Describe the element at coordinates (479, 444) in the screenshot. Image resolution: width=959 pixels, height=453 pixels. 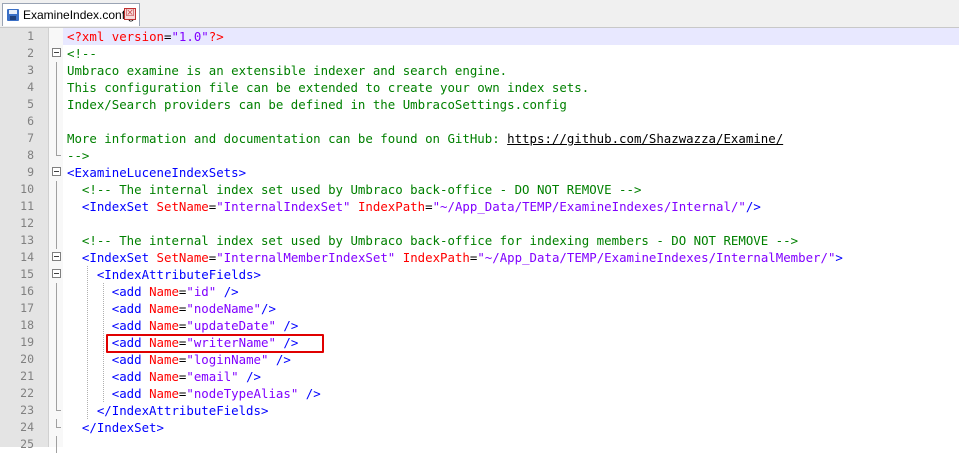
I see `code-line: 25` at that location.